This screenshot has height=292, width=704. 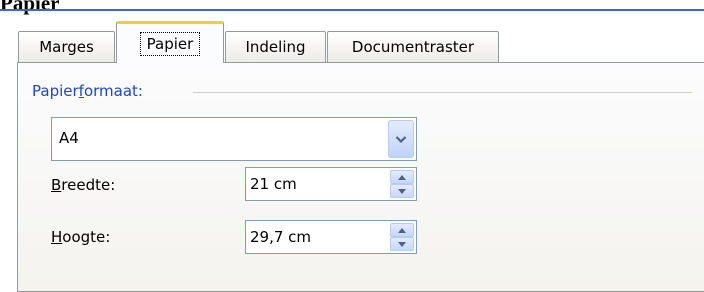 I want to click on paper-size-dropdown-button, so click(x=401, y=139).